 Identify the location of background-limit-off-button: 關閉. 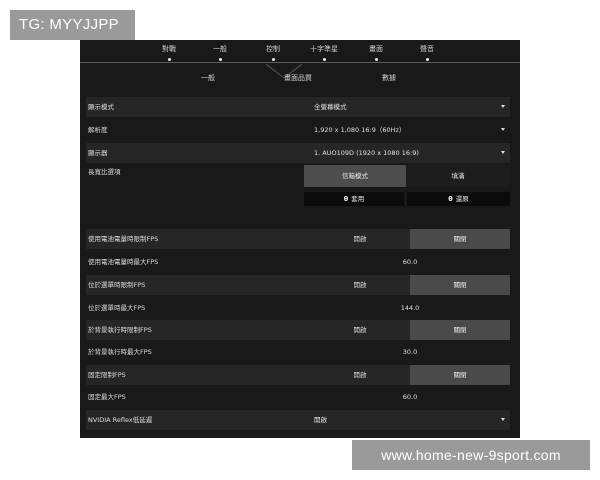
(460, 330).